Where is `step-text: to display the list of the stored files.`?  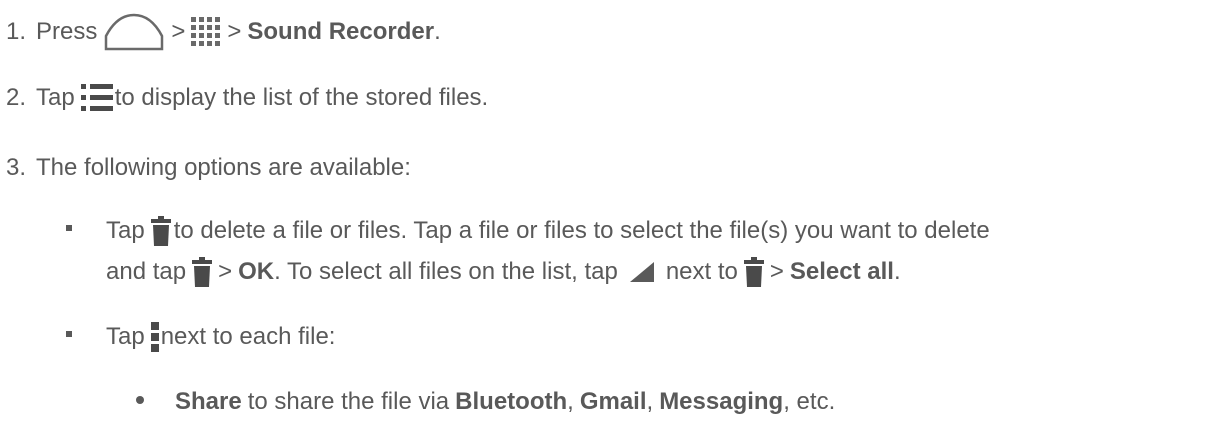 step-text: to display the list of the stored files. is located at coordinates (301, 97).